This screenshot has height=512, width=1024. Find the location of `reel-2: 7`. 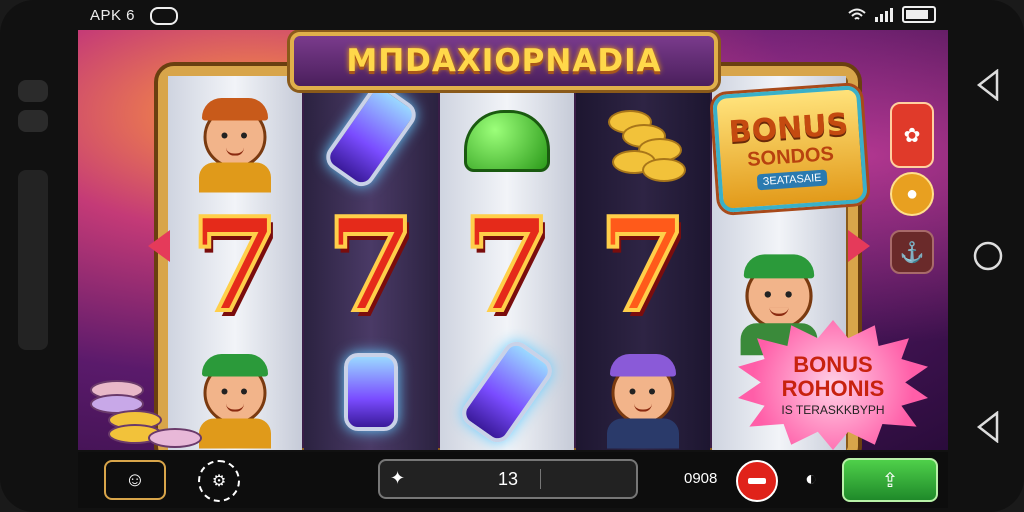

reel-2: 7 is located at coordinates (371, 263).